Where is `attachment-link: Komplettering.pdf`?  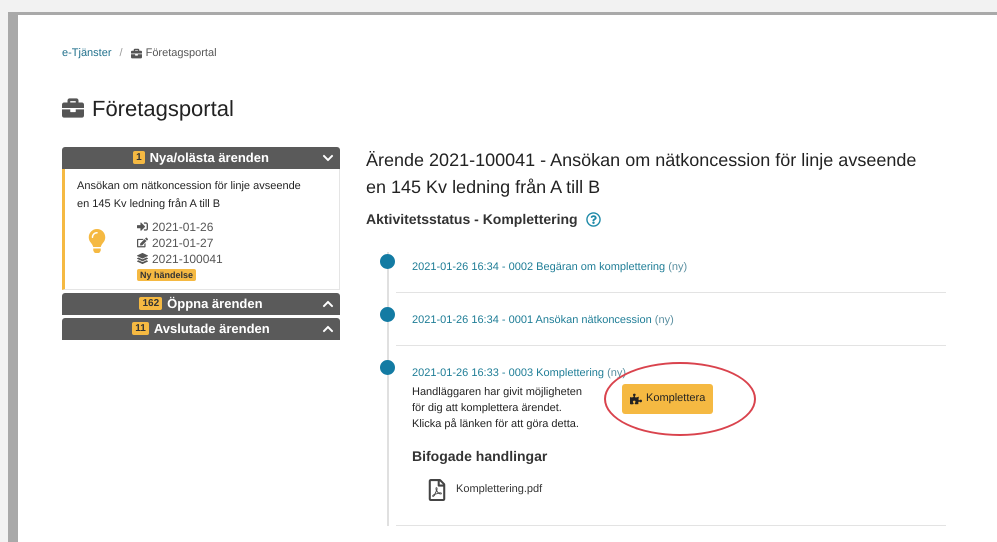 attachment-link: Komplettering.pdf is located at coordinates (499, 489).